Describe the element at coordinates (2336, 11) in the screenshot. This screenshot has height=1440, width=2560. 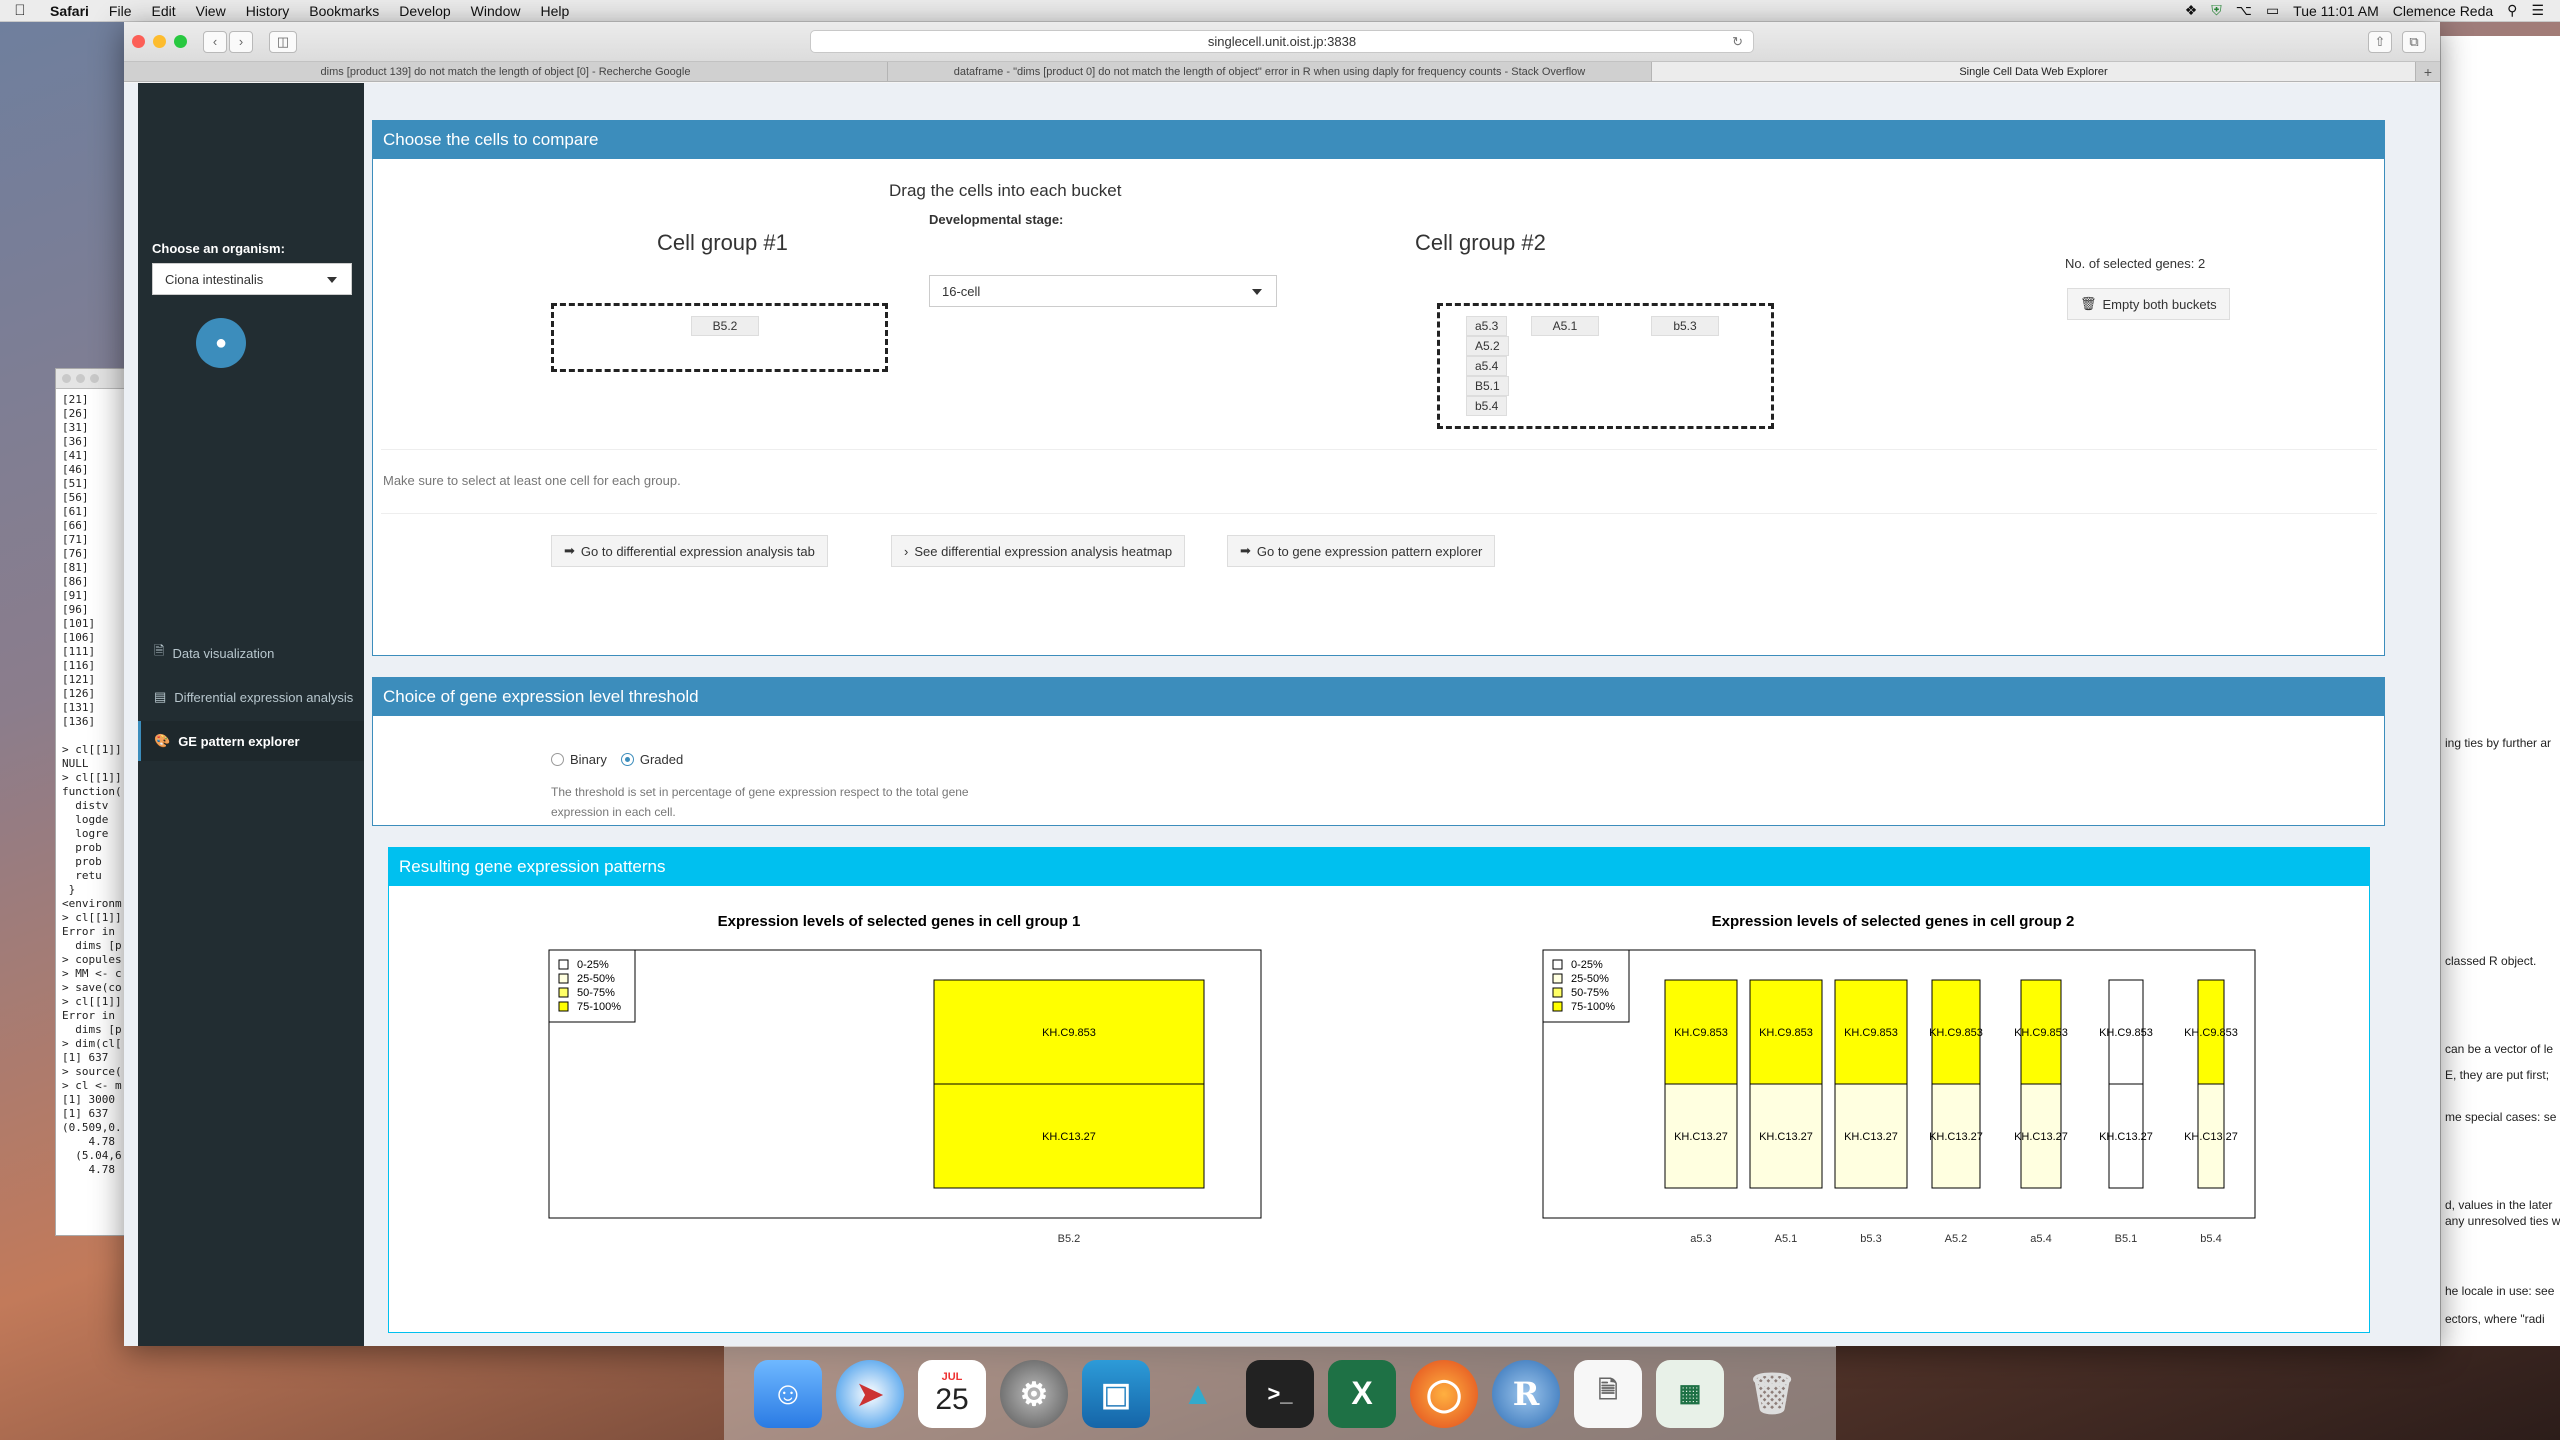
I see `clock: Tue 11:01 AM` at that location.